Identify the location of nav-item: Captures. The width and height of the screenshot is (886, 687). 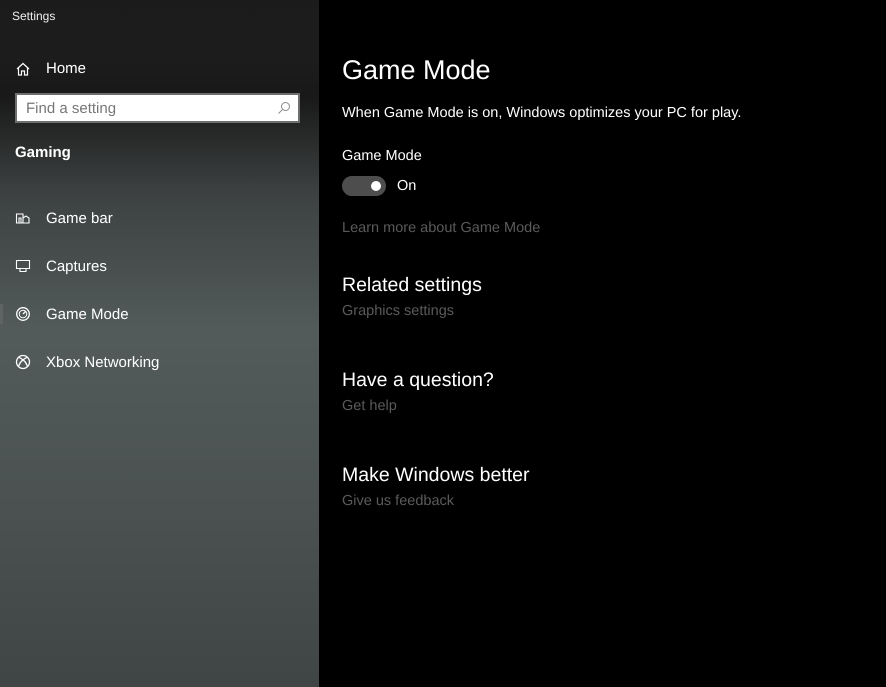
(53, 266).